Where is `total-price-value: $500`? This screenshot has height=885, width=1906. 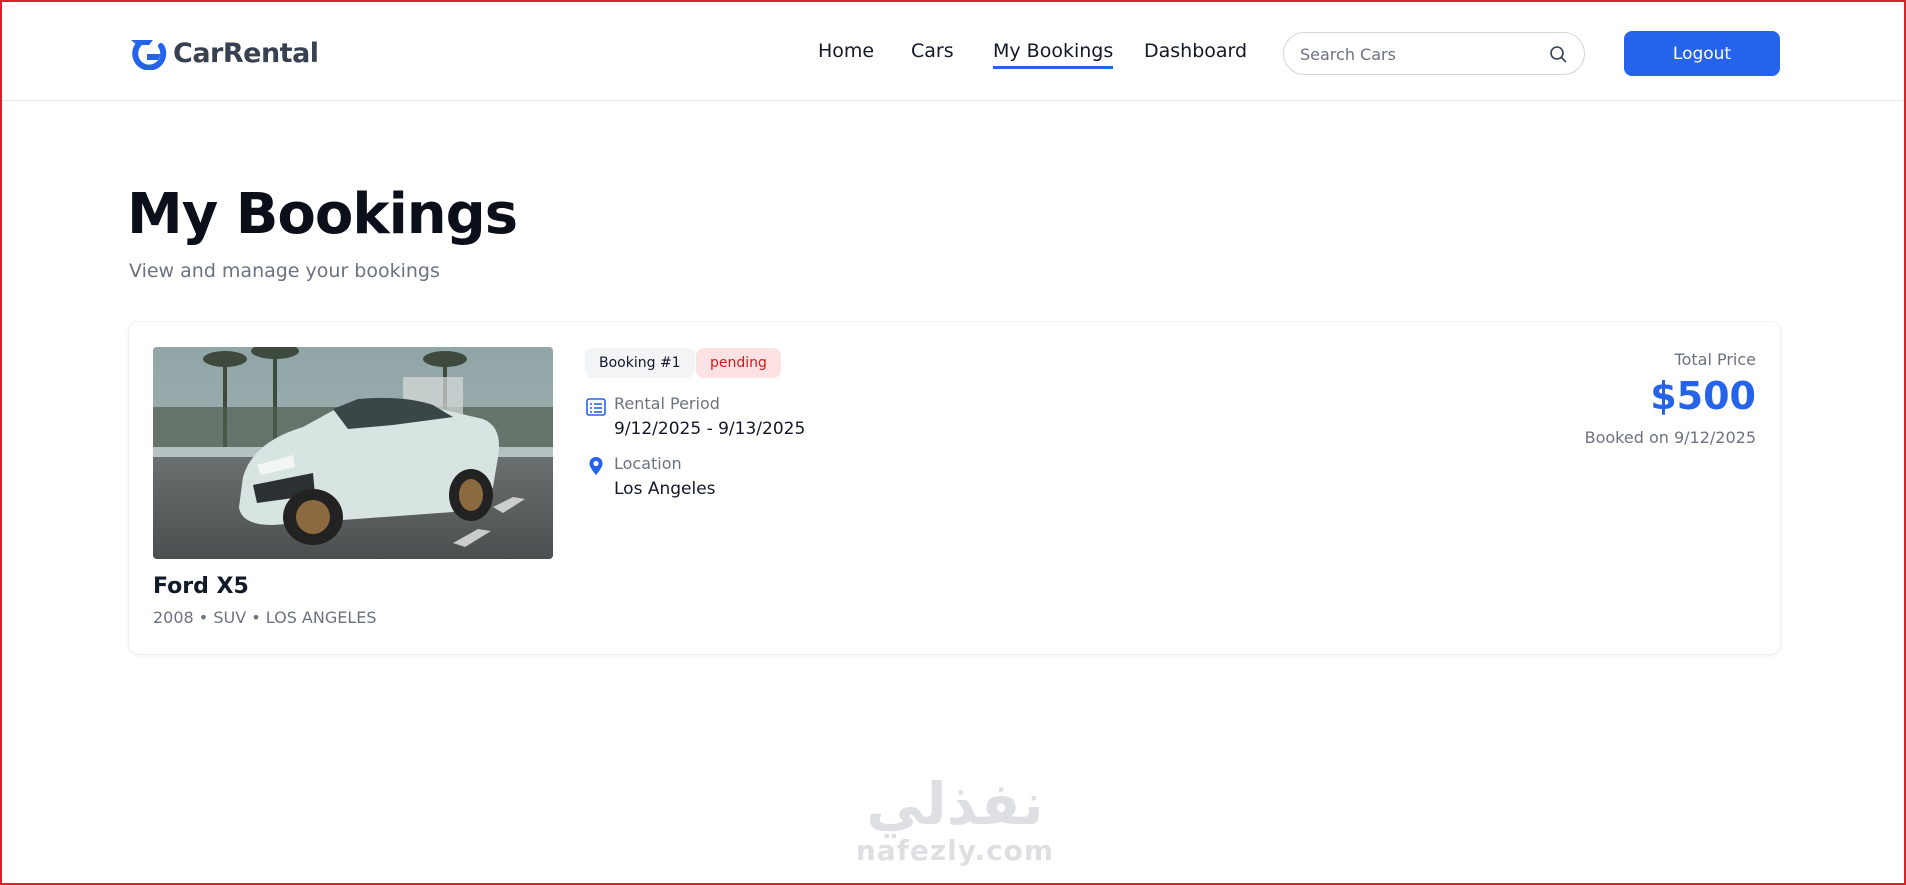
total-price-value: $500 is located at coordinates (1703, 396).